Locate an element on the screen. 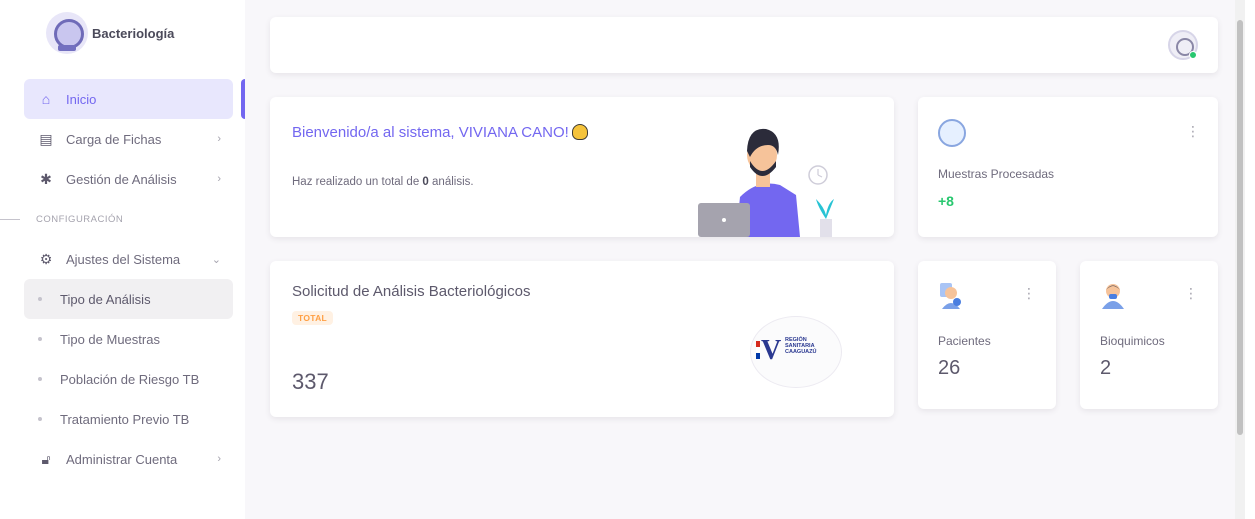 This screenshot has height=519, width=1255. muestras-trend: +8 is located at coordinates (946, 201).